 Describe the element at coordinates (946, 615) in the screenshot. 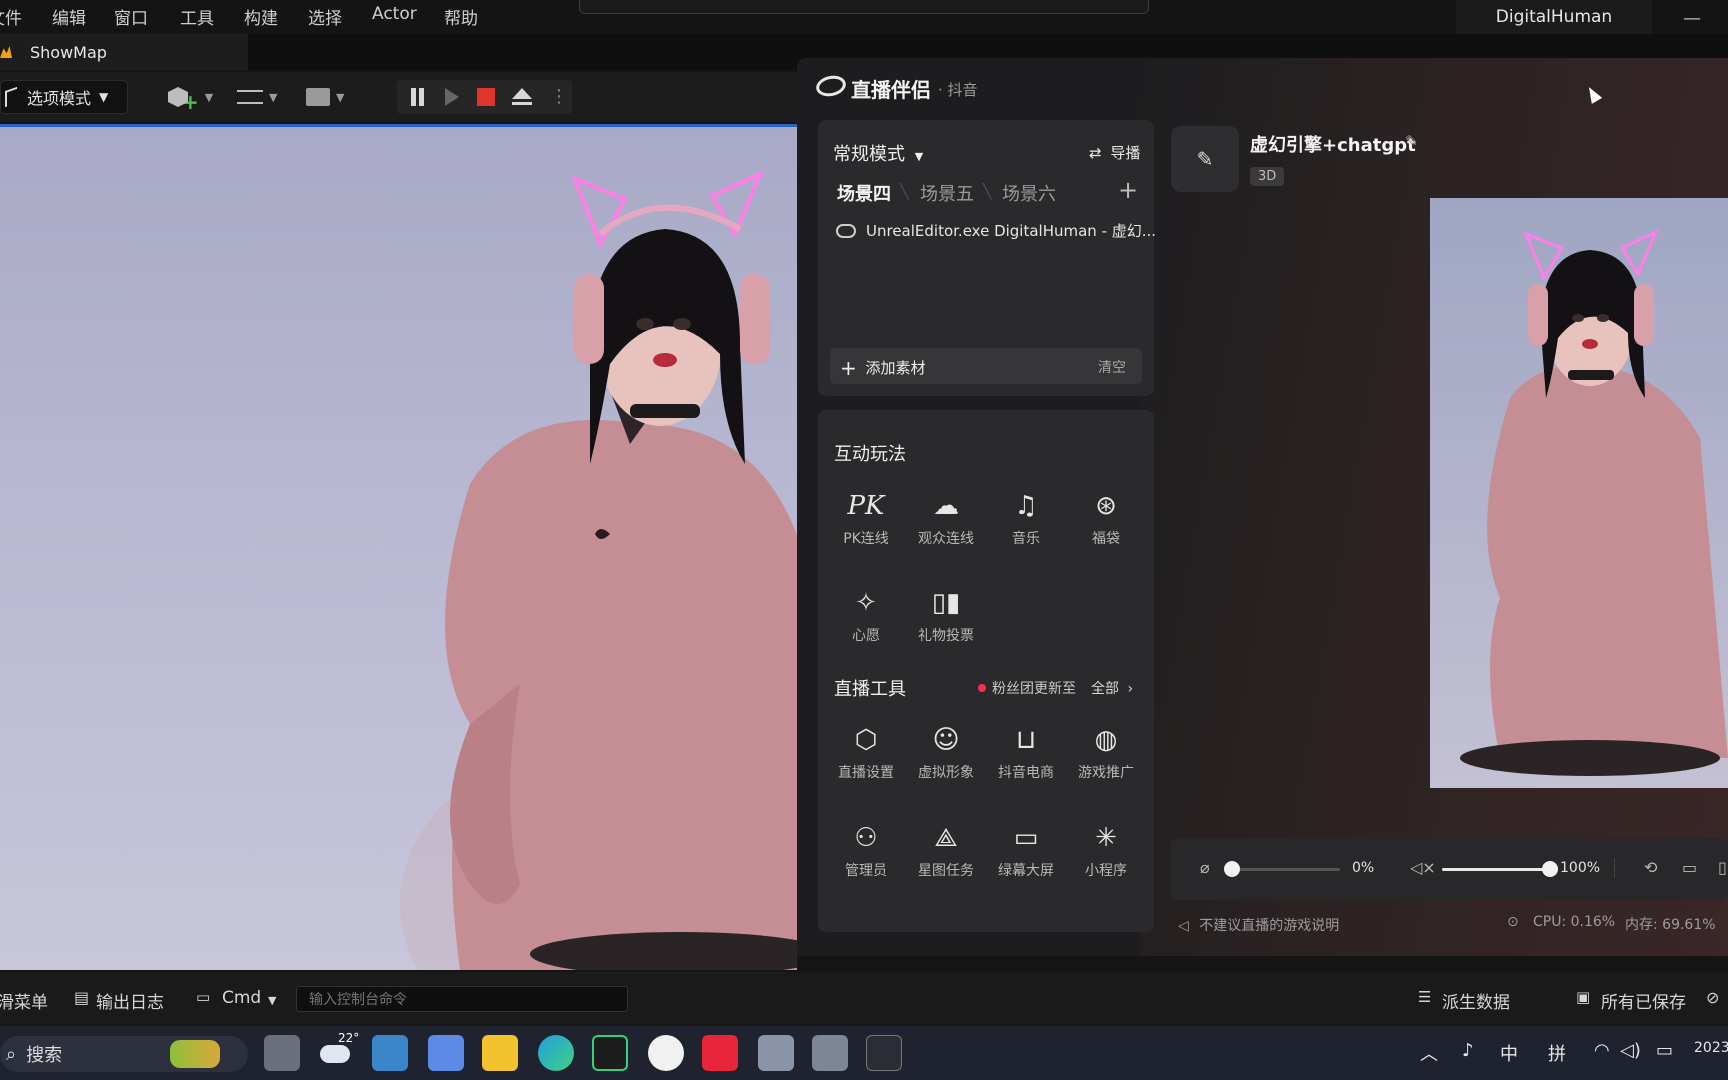

I see `gift-vote-button: ▯▮ 礼物投票` at that location.